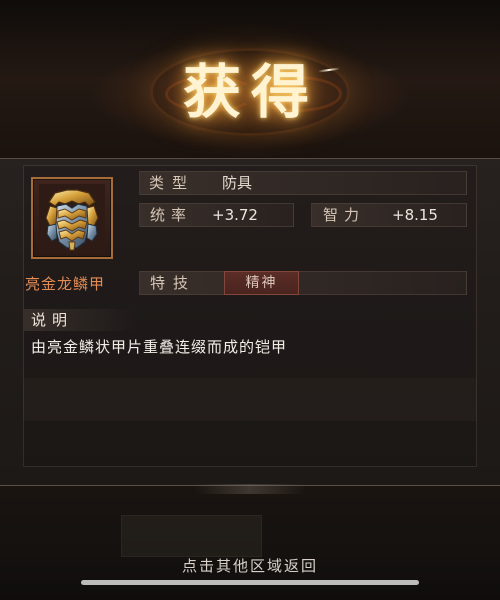 The image size is (500, 600). I want to click on reward-title: 获得, so click(250, 92).